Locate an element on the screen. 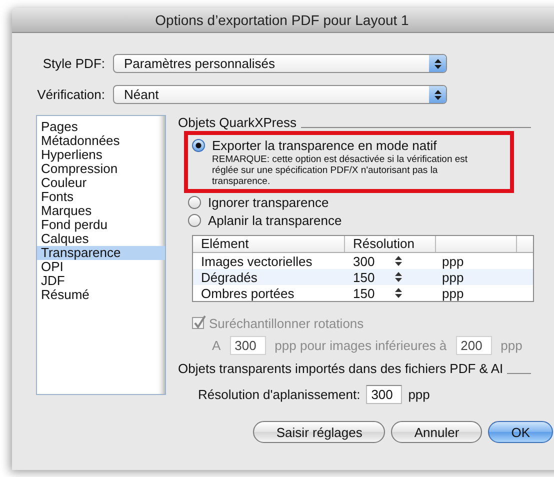  radio-label: Ignorer transparence is located at coordinates (268, 202).